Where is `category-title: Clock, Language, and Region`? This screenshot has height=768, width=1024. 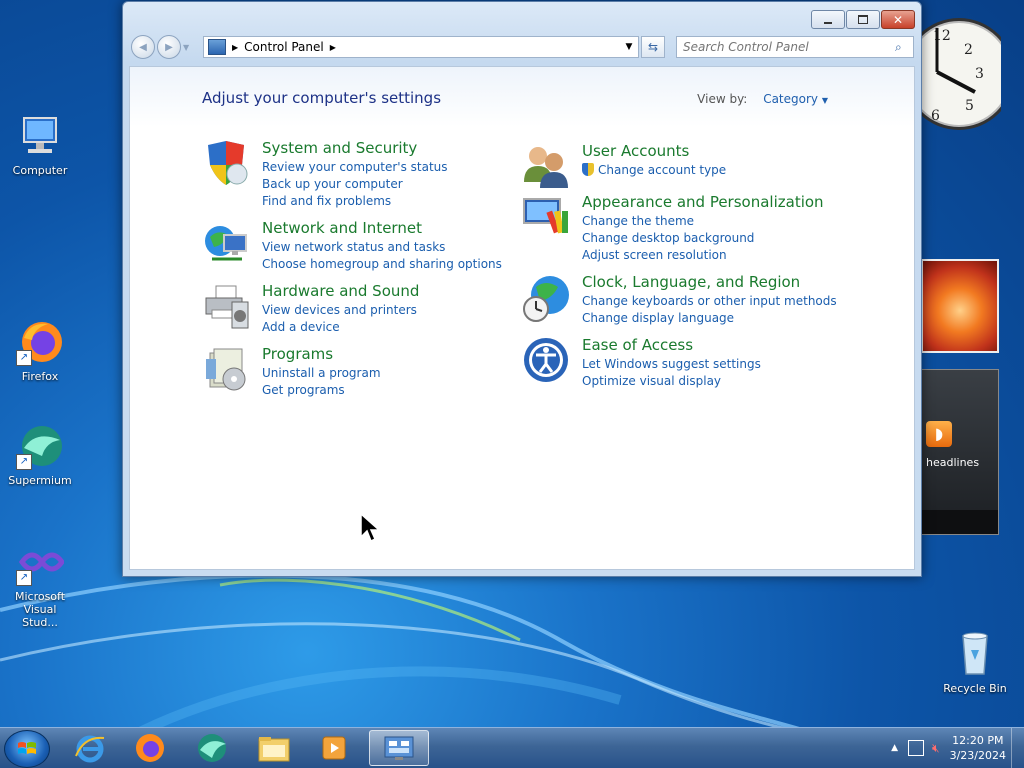
category-title: Clock, Language, and Region is located at coordinates (709, 282).